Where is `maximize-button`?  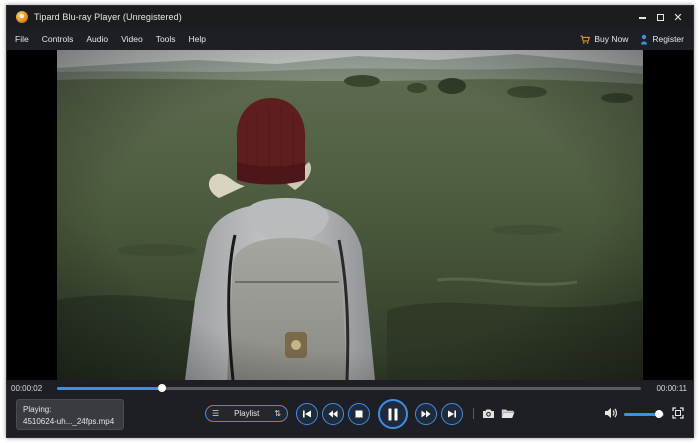 maximize-button is located at coordinates (660, 17).